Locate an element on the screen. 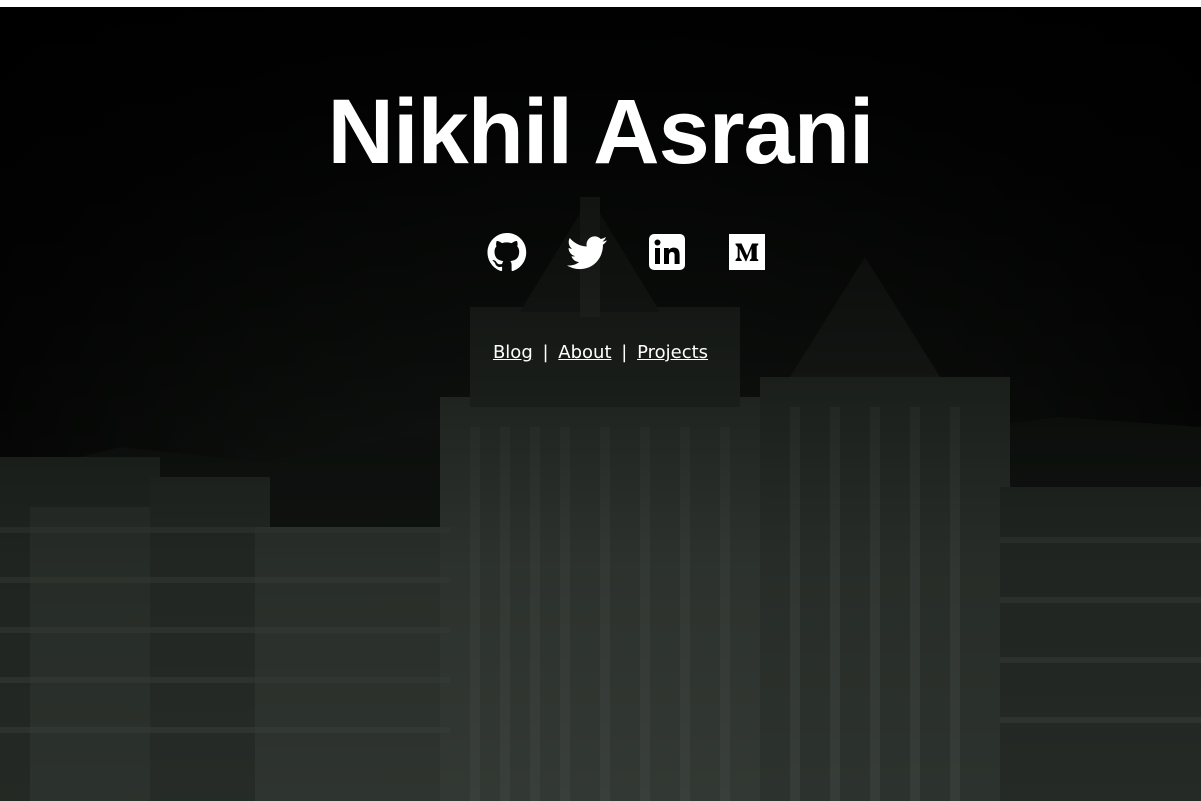 This screenshot has height=801, width=1201. site-nav: Blog | About | Projects is located at coordinates (600, 353).